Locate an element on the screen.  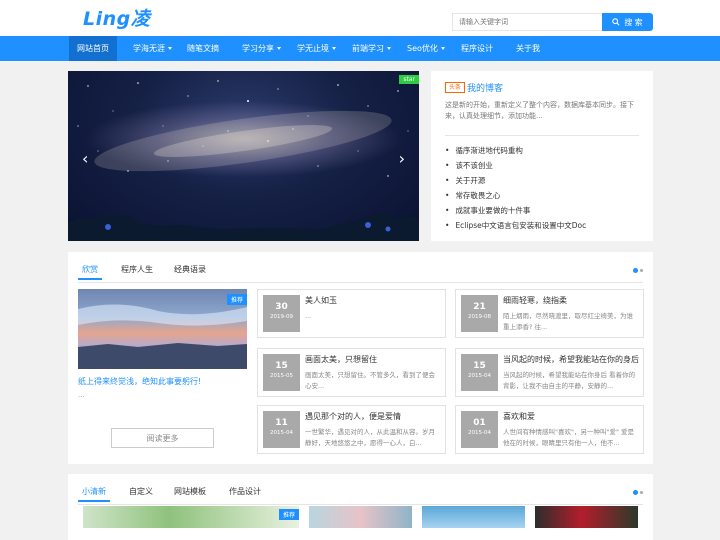
blog-title: 我的博客 is located at coordinates (485, 87).